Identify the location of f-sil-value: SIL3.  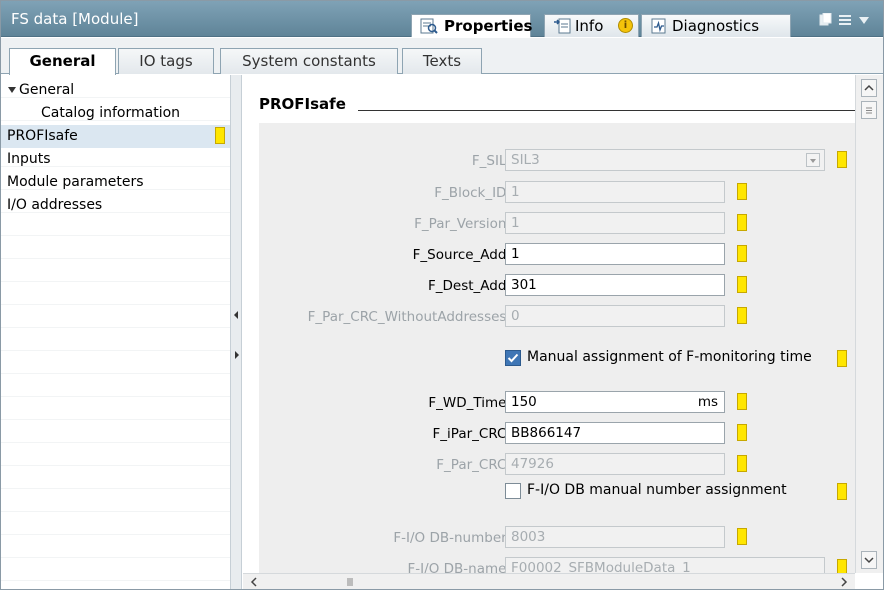
(525, 160).